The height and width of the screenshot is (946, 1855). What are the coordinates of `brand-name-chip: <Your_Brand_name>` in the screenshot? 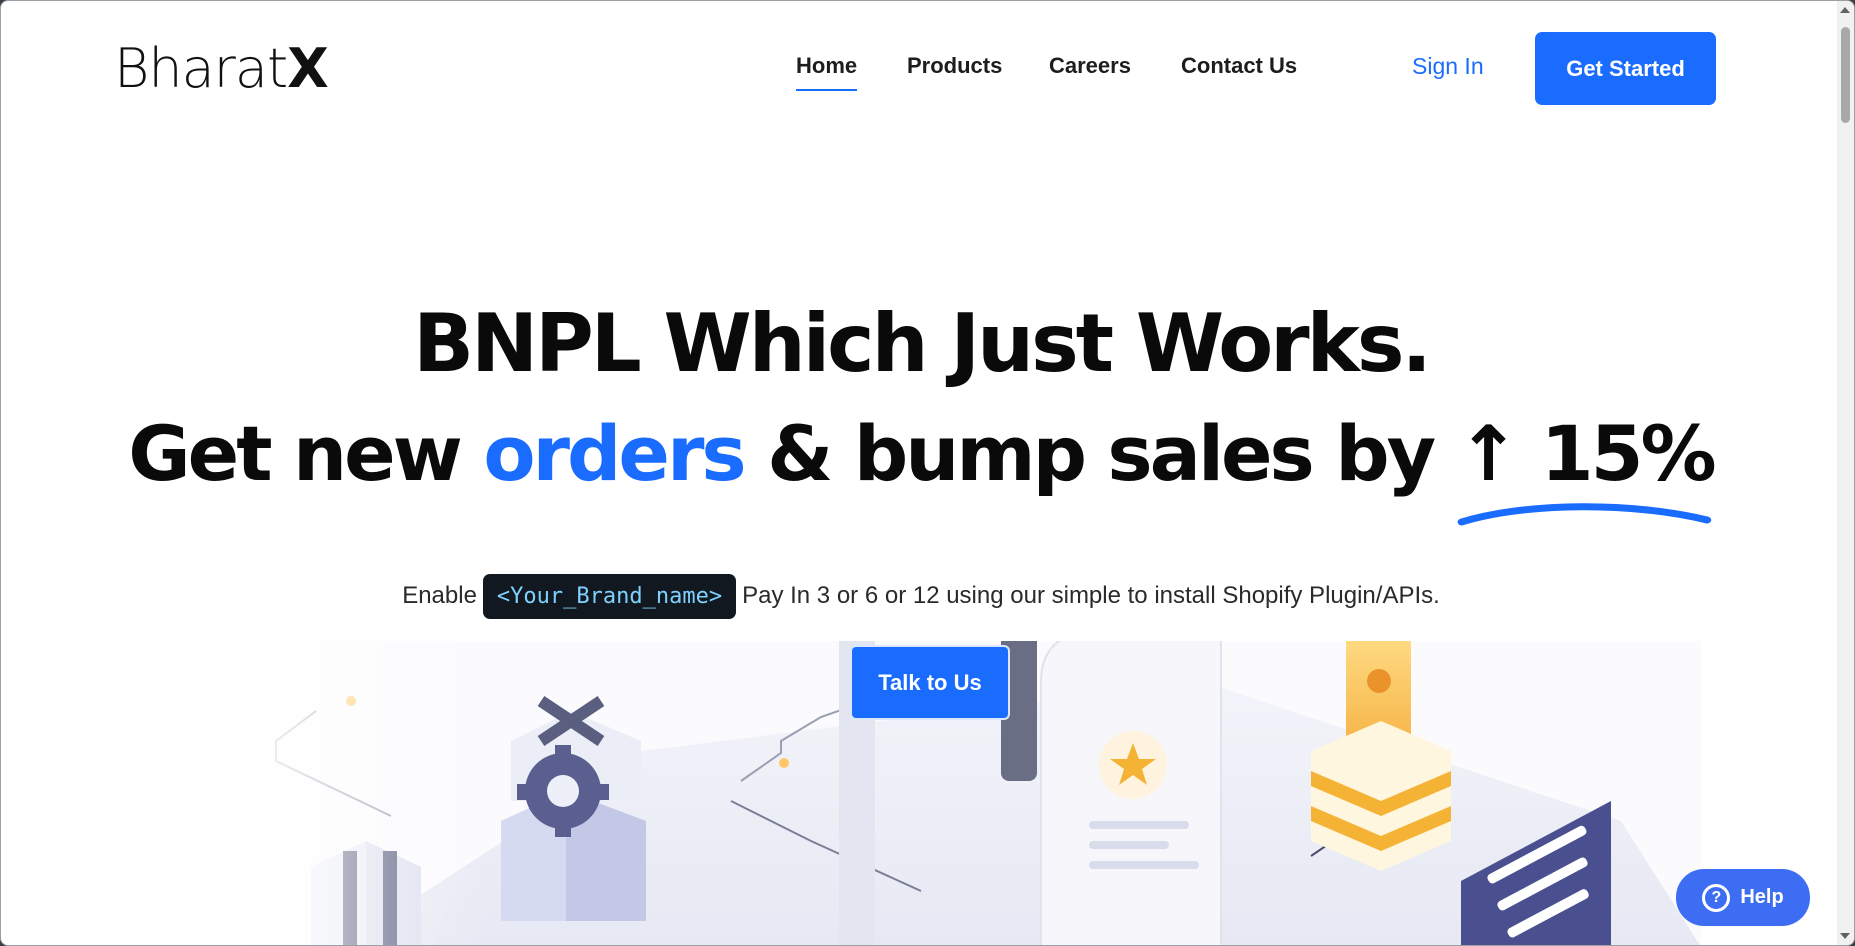 It's located at (609, 596).